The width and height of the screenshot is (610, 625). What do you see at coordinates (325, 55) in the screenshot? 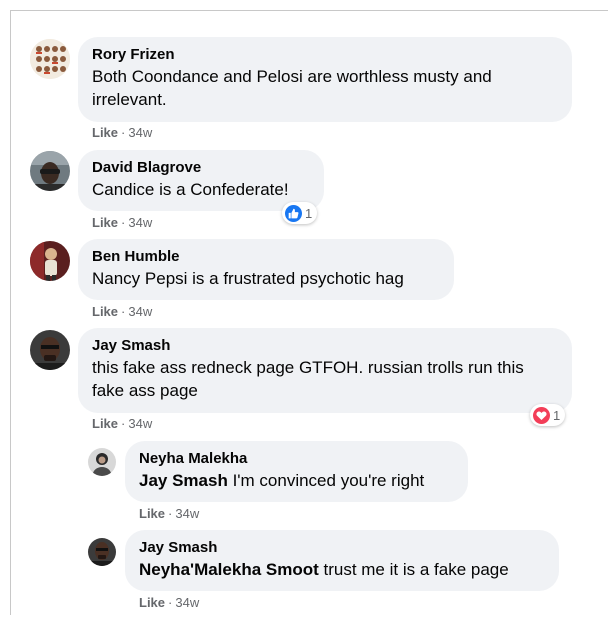
I see `comment-author: Rory Frizen` at bounding box center [325, 55].